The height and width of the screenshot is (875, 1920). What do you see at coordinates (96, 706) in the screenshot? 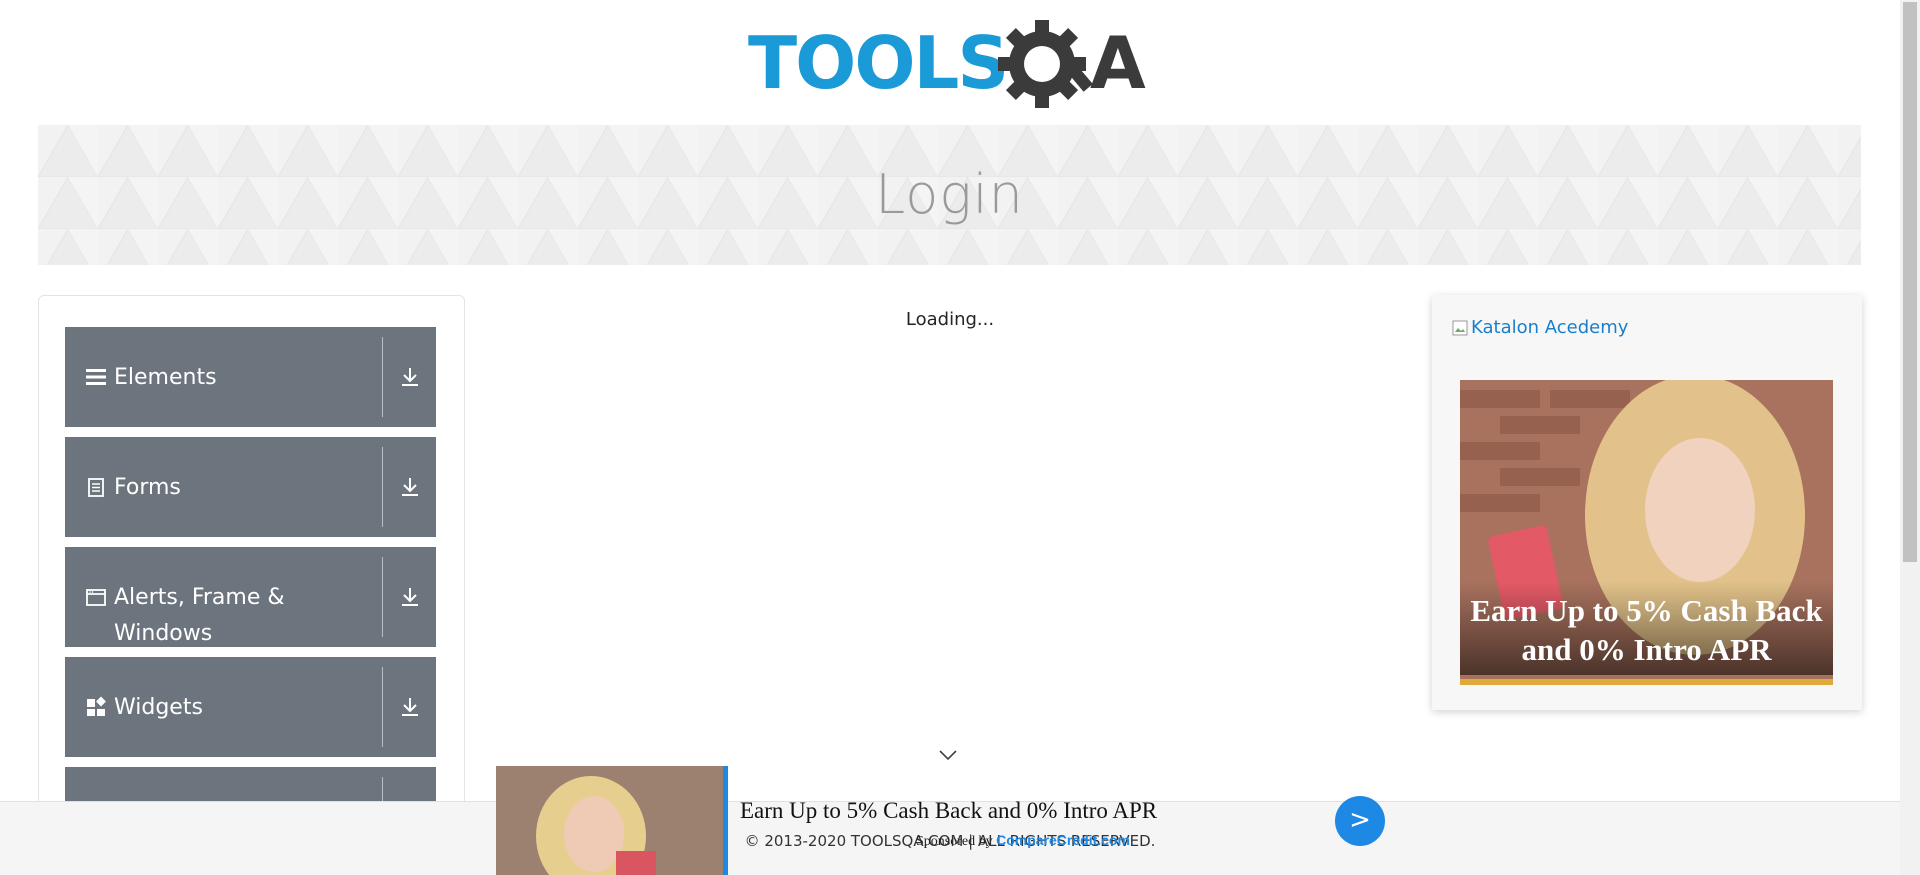
I see `widgets-icon` at bounding box center [96, 706].